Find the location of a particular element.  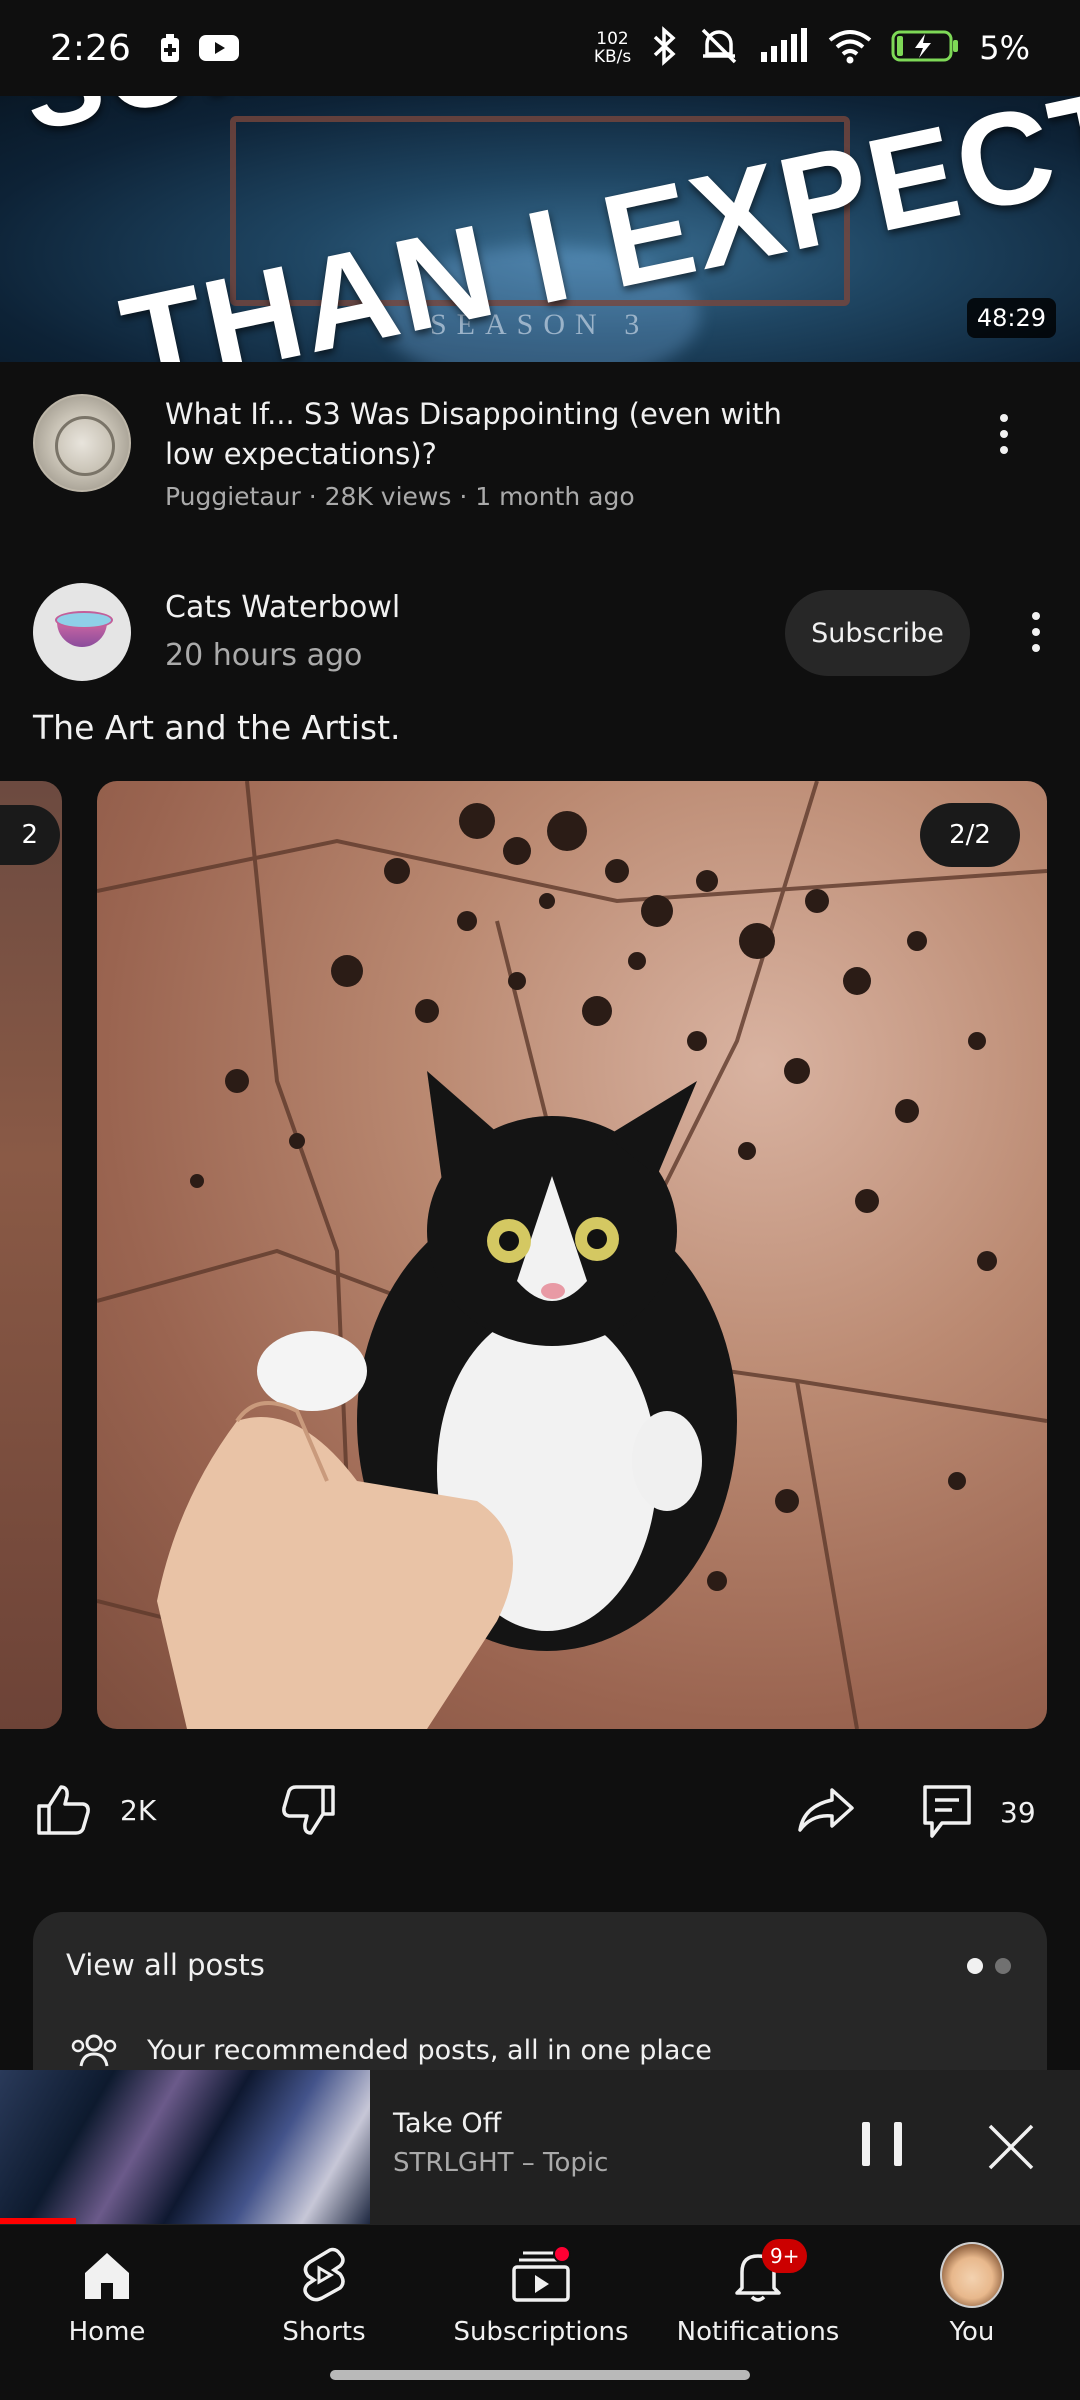

nav-notifications-label: Notifications is located at coordinates (758, 2332).